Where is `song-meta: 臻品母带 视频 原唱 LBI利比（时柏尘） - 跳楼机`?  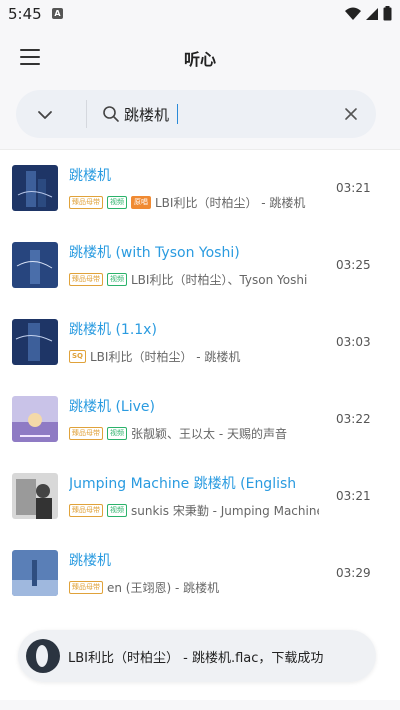
song-meta: 臻品母带 视频 原唱 LBI利比（时柏尘） - 跳楼机 is located at coordinates (194, 202).